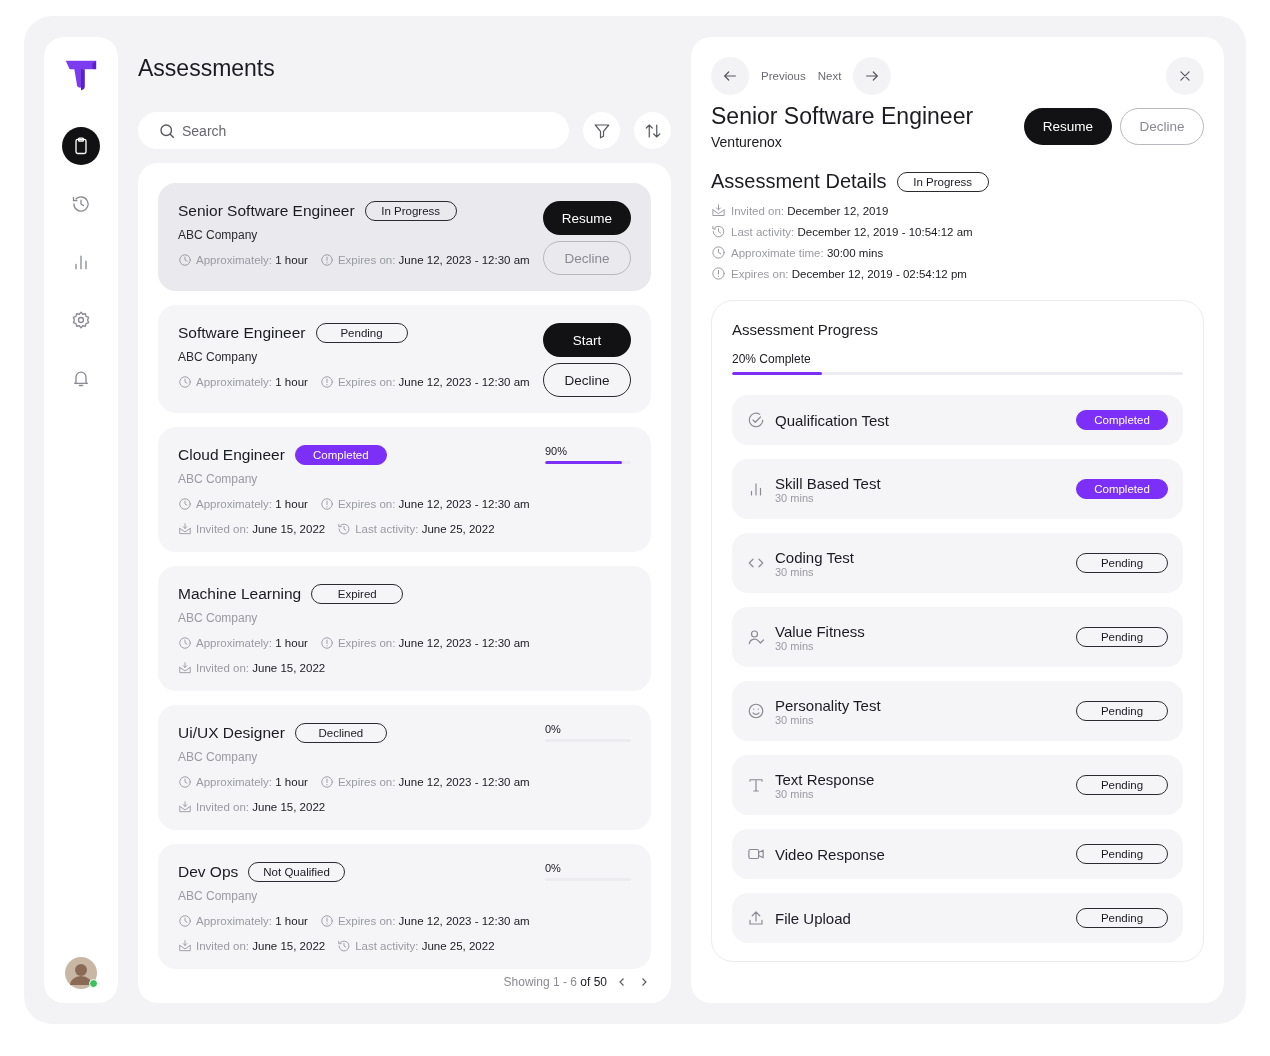 This screenshot has height=1056, width=1270. What do you see at coordinates (266, 211) in the screenshot?
I see `assessment-title: Senior Software Engineer` at bounding box center [266, 211].